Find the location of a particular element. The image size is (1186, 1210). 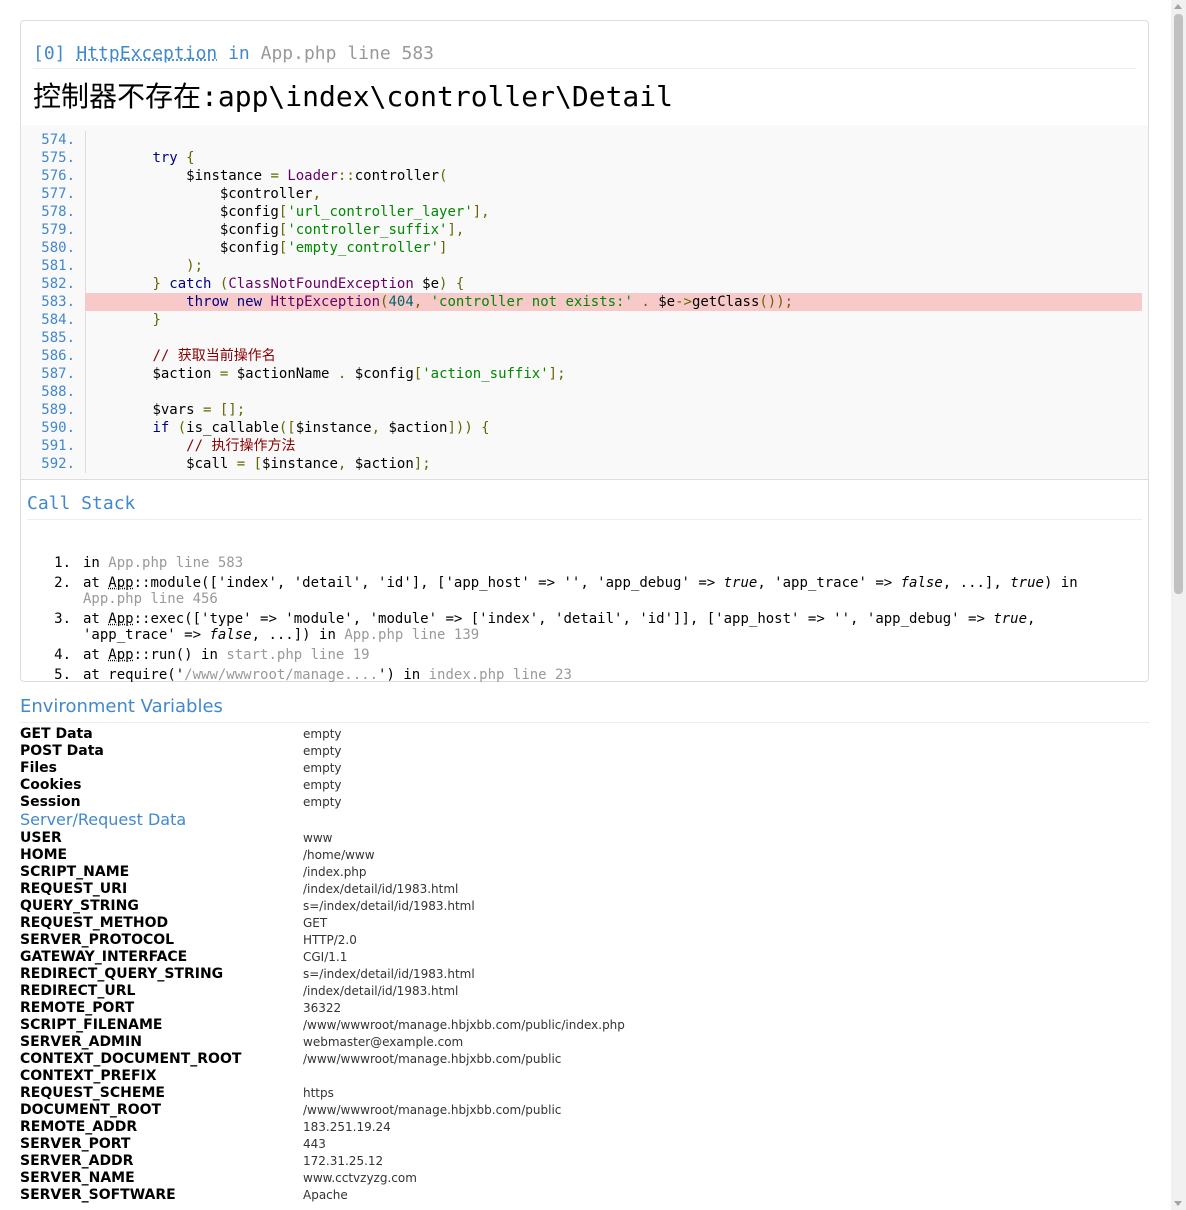

line-number: 591. is located at coordinates (58, 446).